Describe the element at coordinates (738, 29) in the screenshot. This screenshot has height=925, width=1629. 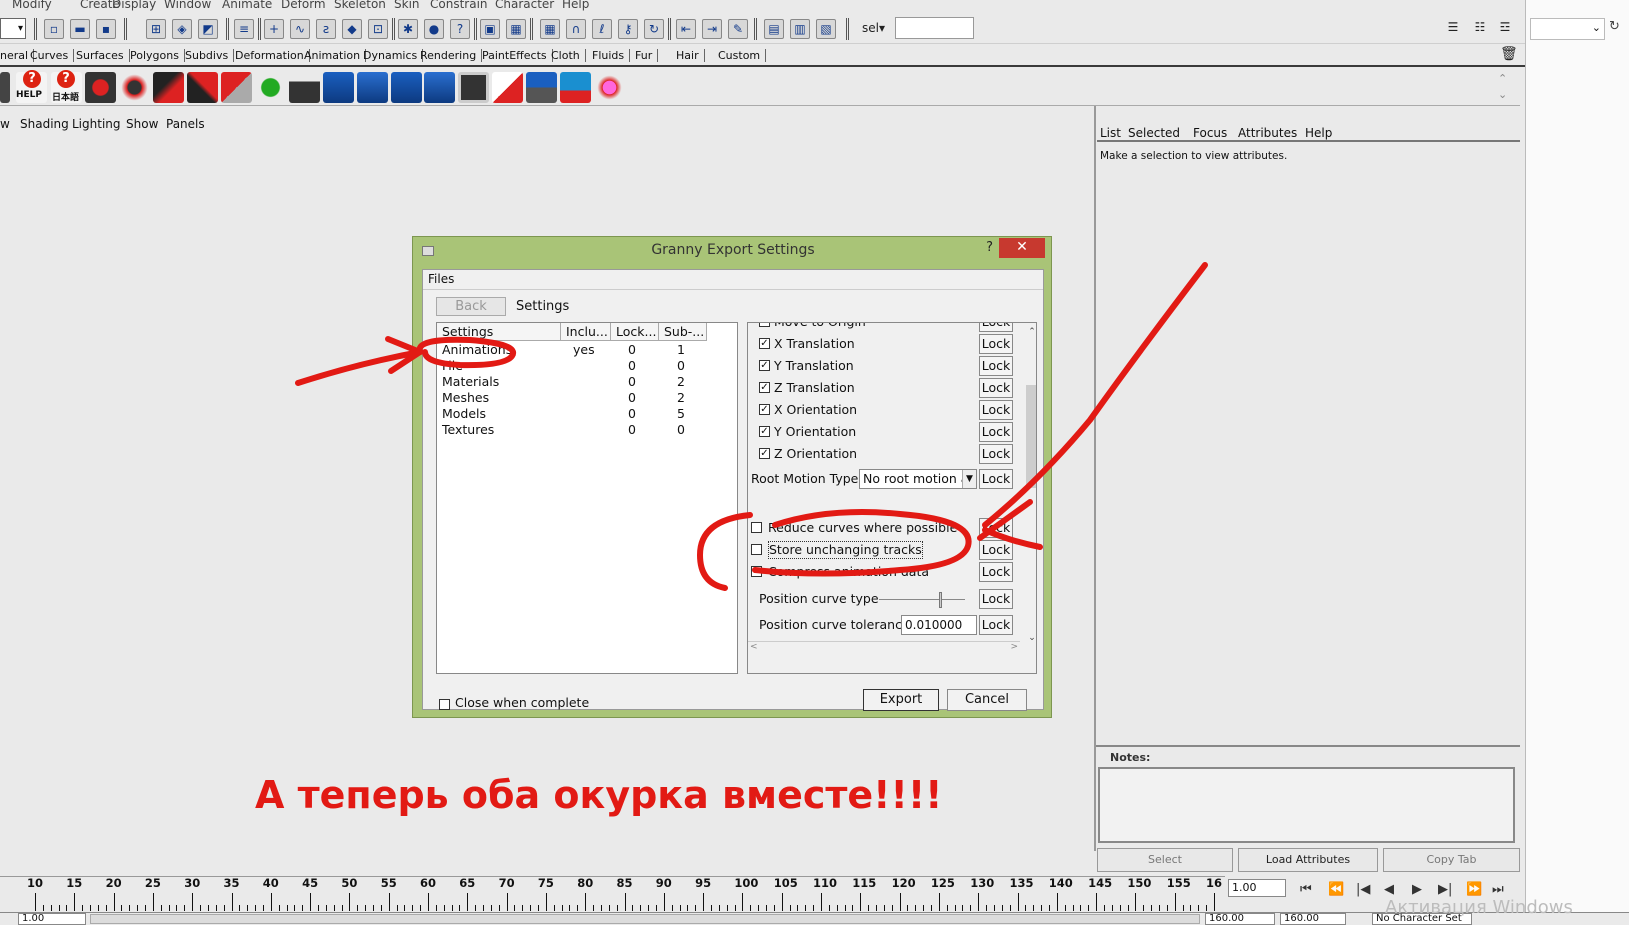
I see `construction-history-icon: ✎` at that location.